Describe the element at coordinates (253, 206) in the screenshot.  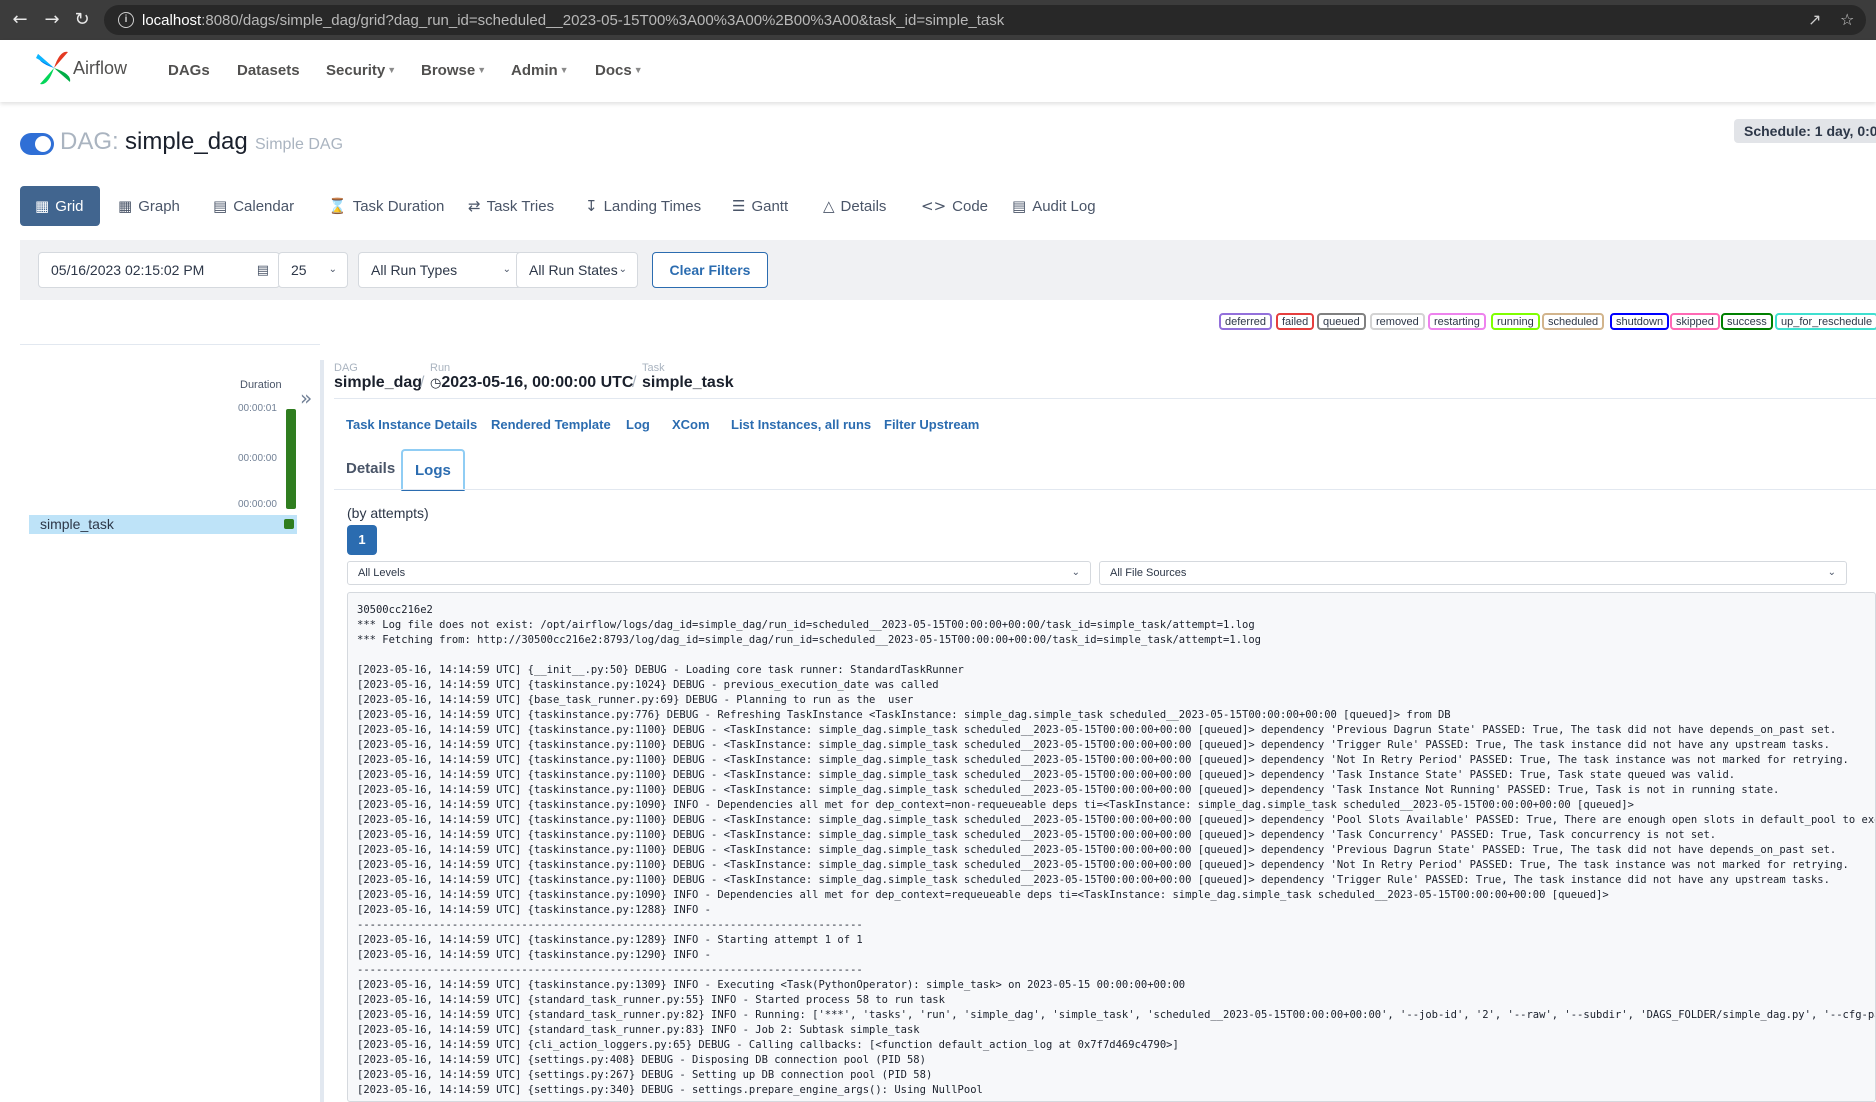
I see `tab-calendar: ▤ Calendar` at that location.